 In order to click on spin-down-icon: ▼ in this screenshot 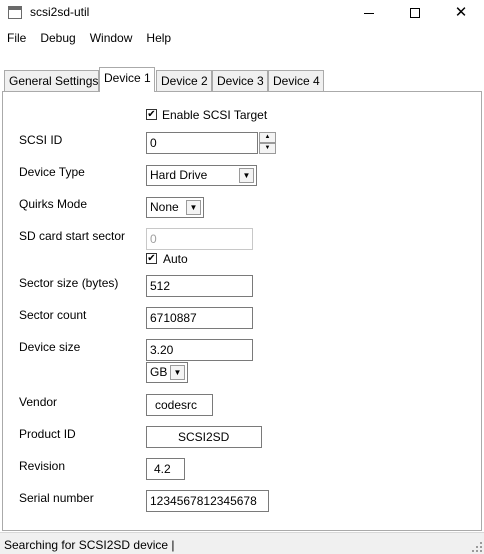, I will do `click(267, 148)`.